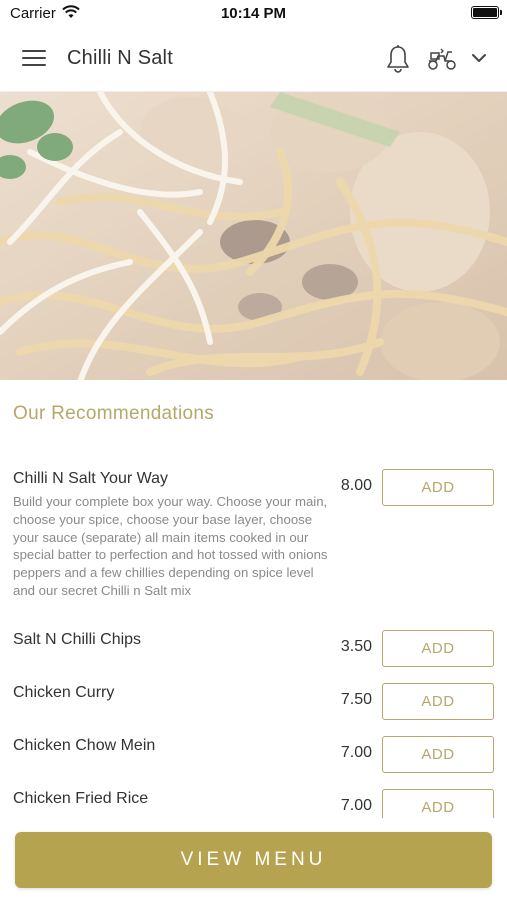  I want to click on item-name: Chicken Fried Rice, so click(81, 798).